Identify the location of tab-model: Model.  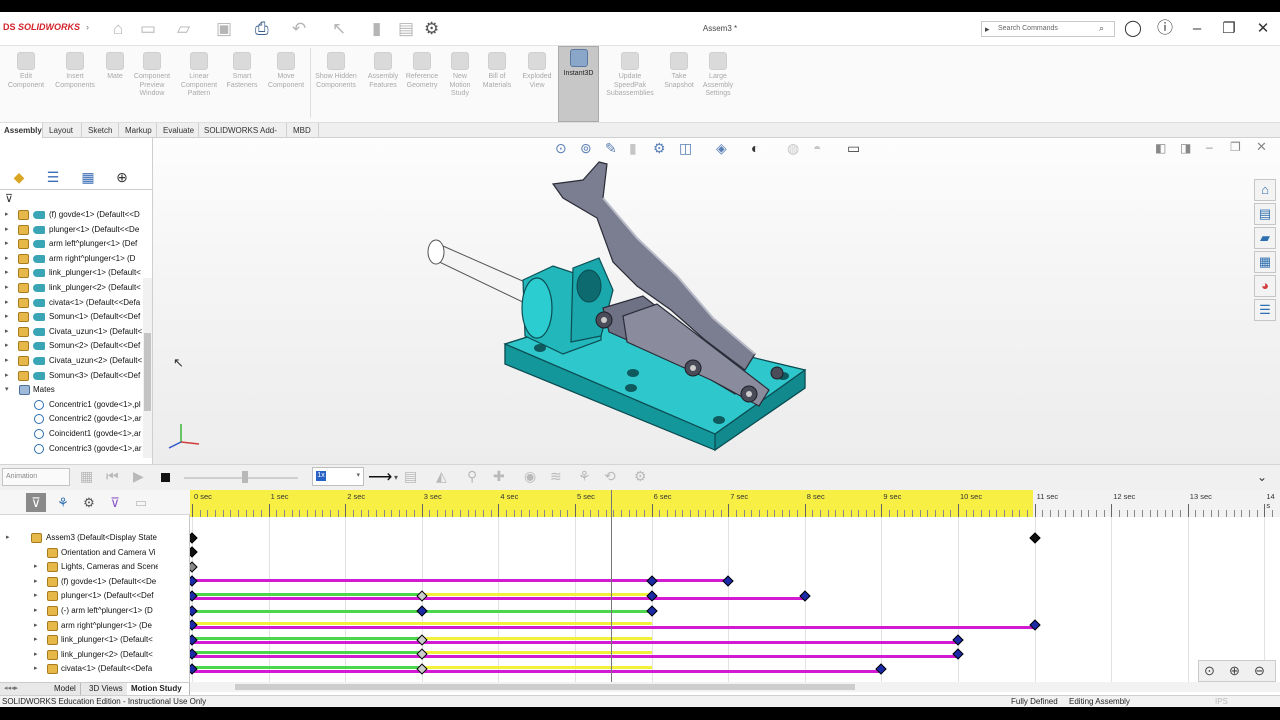
(65, 689).